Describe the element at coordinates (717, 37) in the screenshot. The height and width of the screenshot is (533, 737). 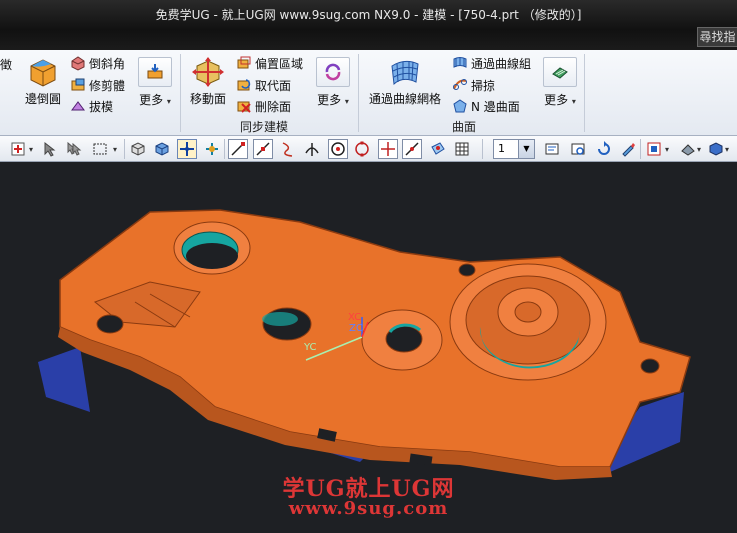
I see `command-finder-tab: 尋找指` at that location.